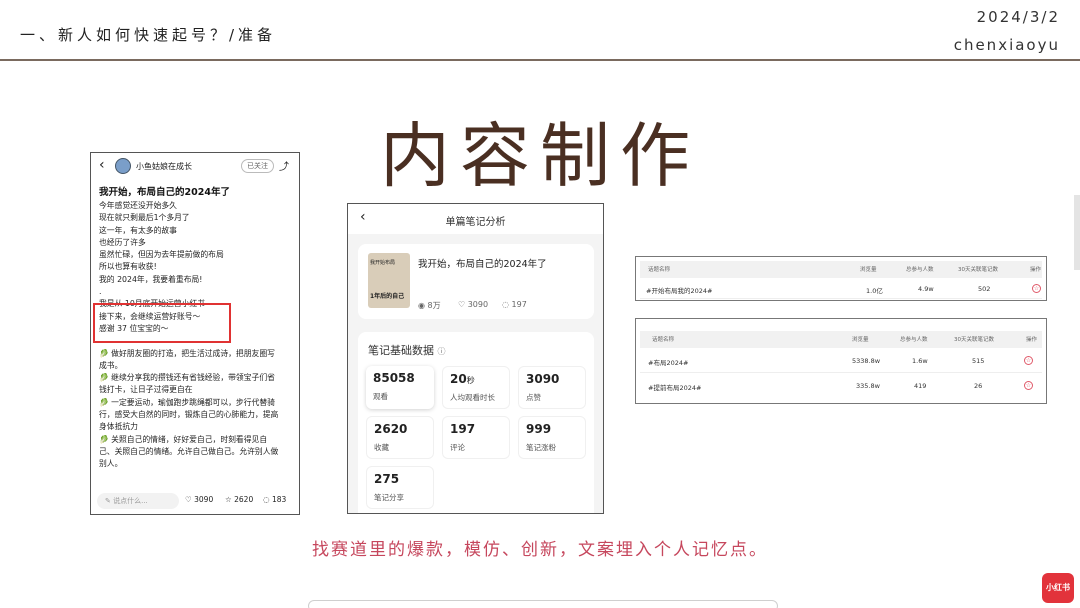 This screenshot has height=608, width=1080. What do you see at coordinates (533, 397) in the screenshot?
I see `stat-label: 点赞` at bounding box center [533, 397].